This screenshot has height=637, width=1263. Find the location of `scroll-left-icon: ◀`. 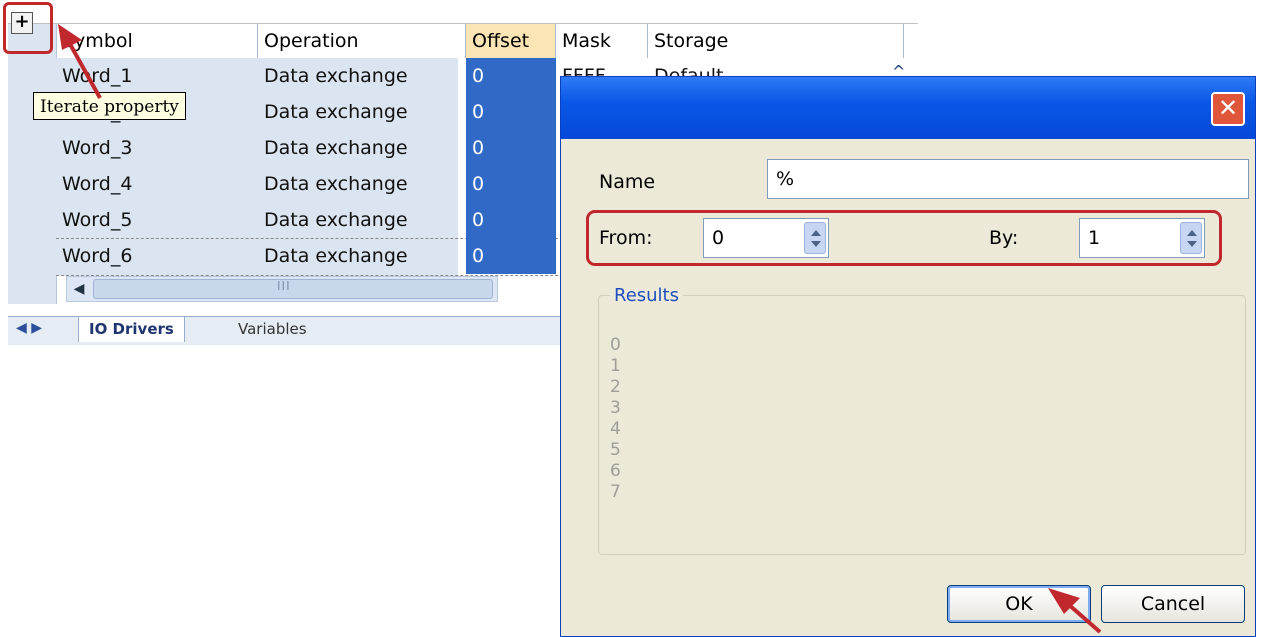

scroll-left-icon: ◀ is located at coordinates (79, 289).